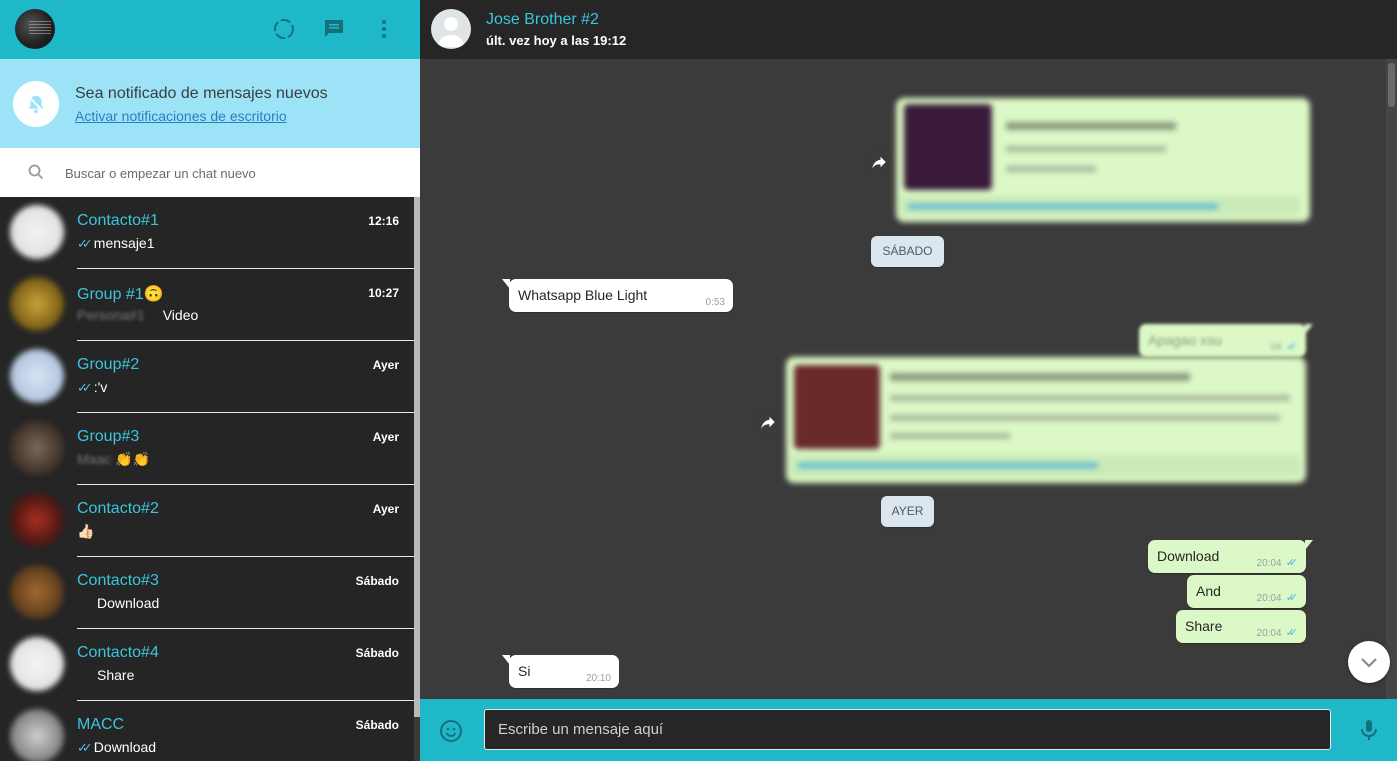  What do you see at coordinates (124, 243) in the screenshot?
I see `last-message-text: mensaje1` at bounding box center [124, 243].